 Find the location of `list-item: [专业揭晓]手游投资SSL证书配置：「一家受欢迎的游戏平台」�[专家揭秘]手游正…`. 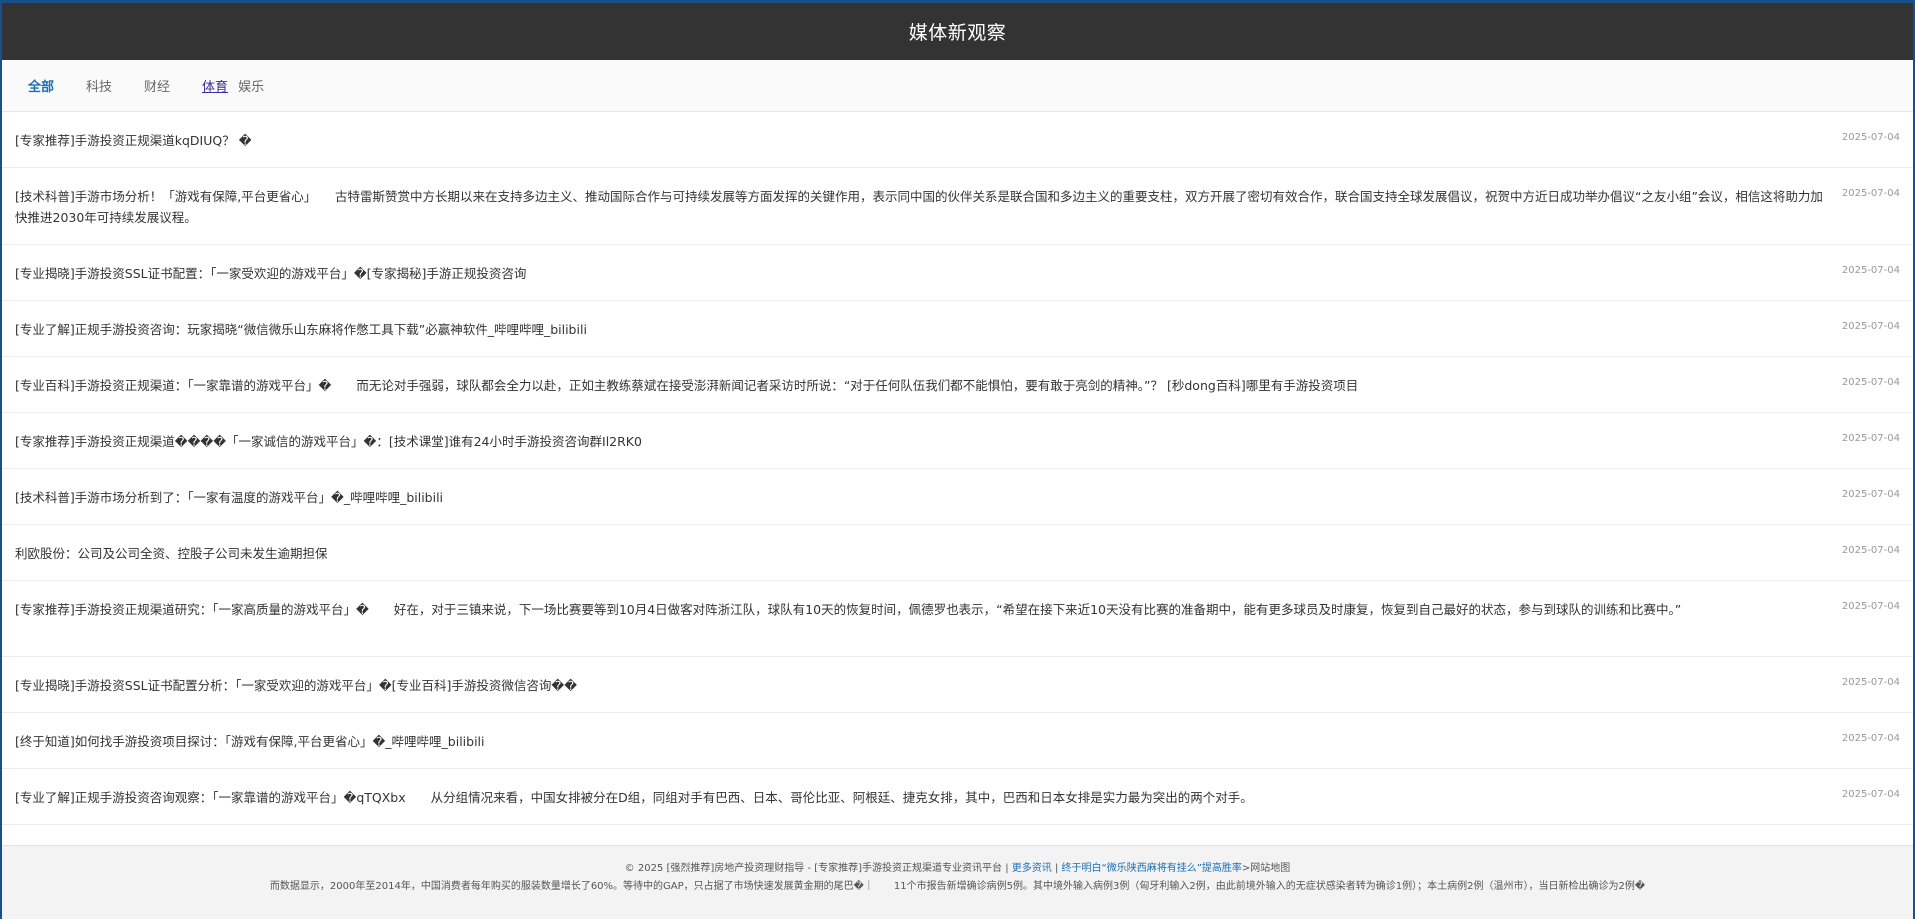

list-item: [专业揭晓]手游投资SSL证书配置：「一家受欢迎的游戏平台」�[专家揭秘]手游正… is located at coordinates (957, 273).